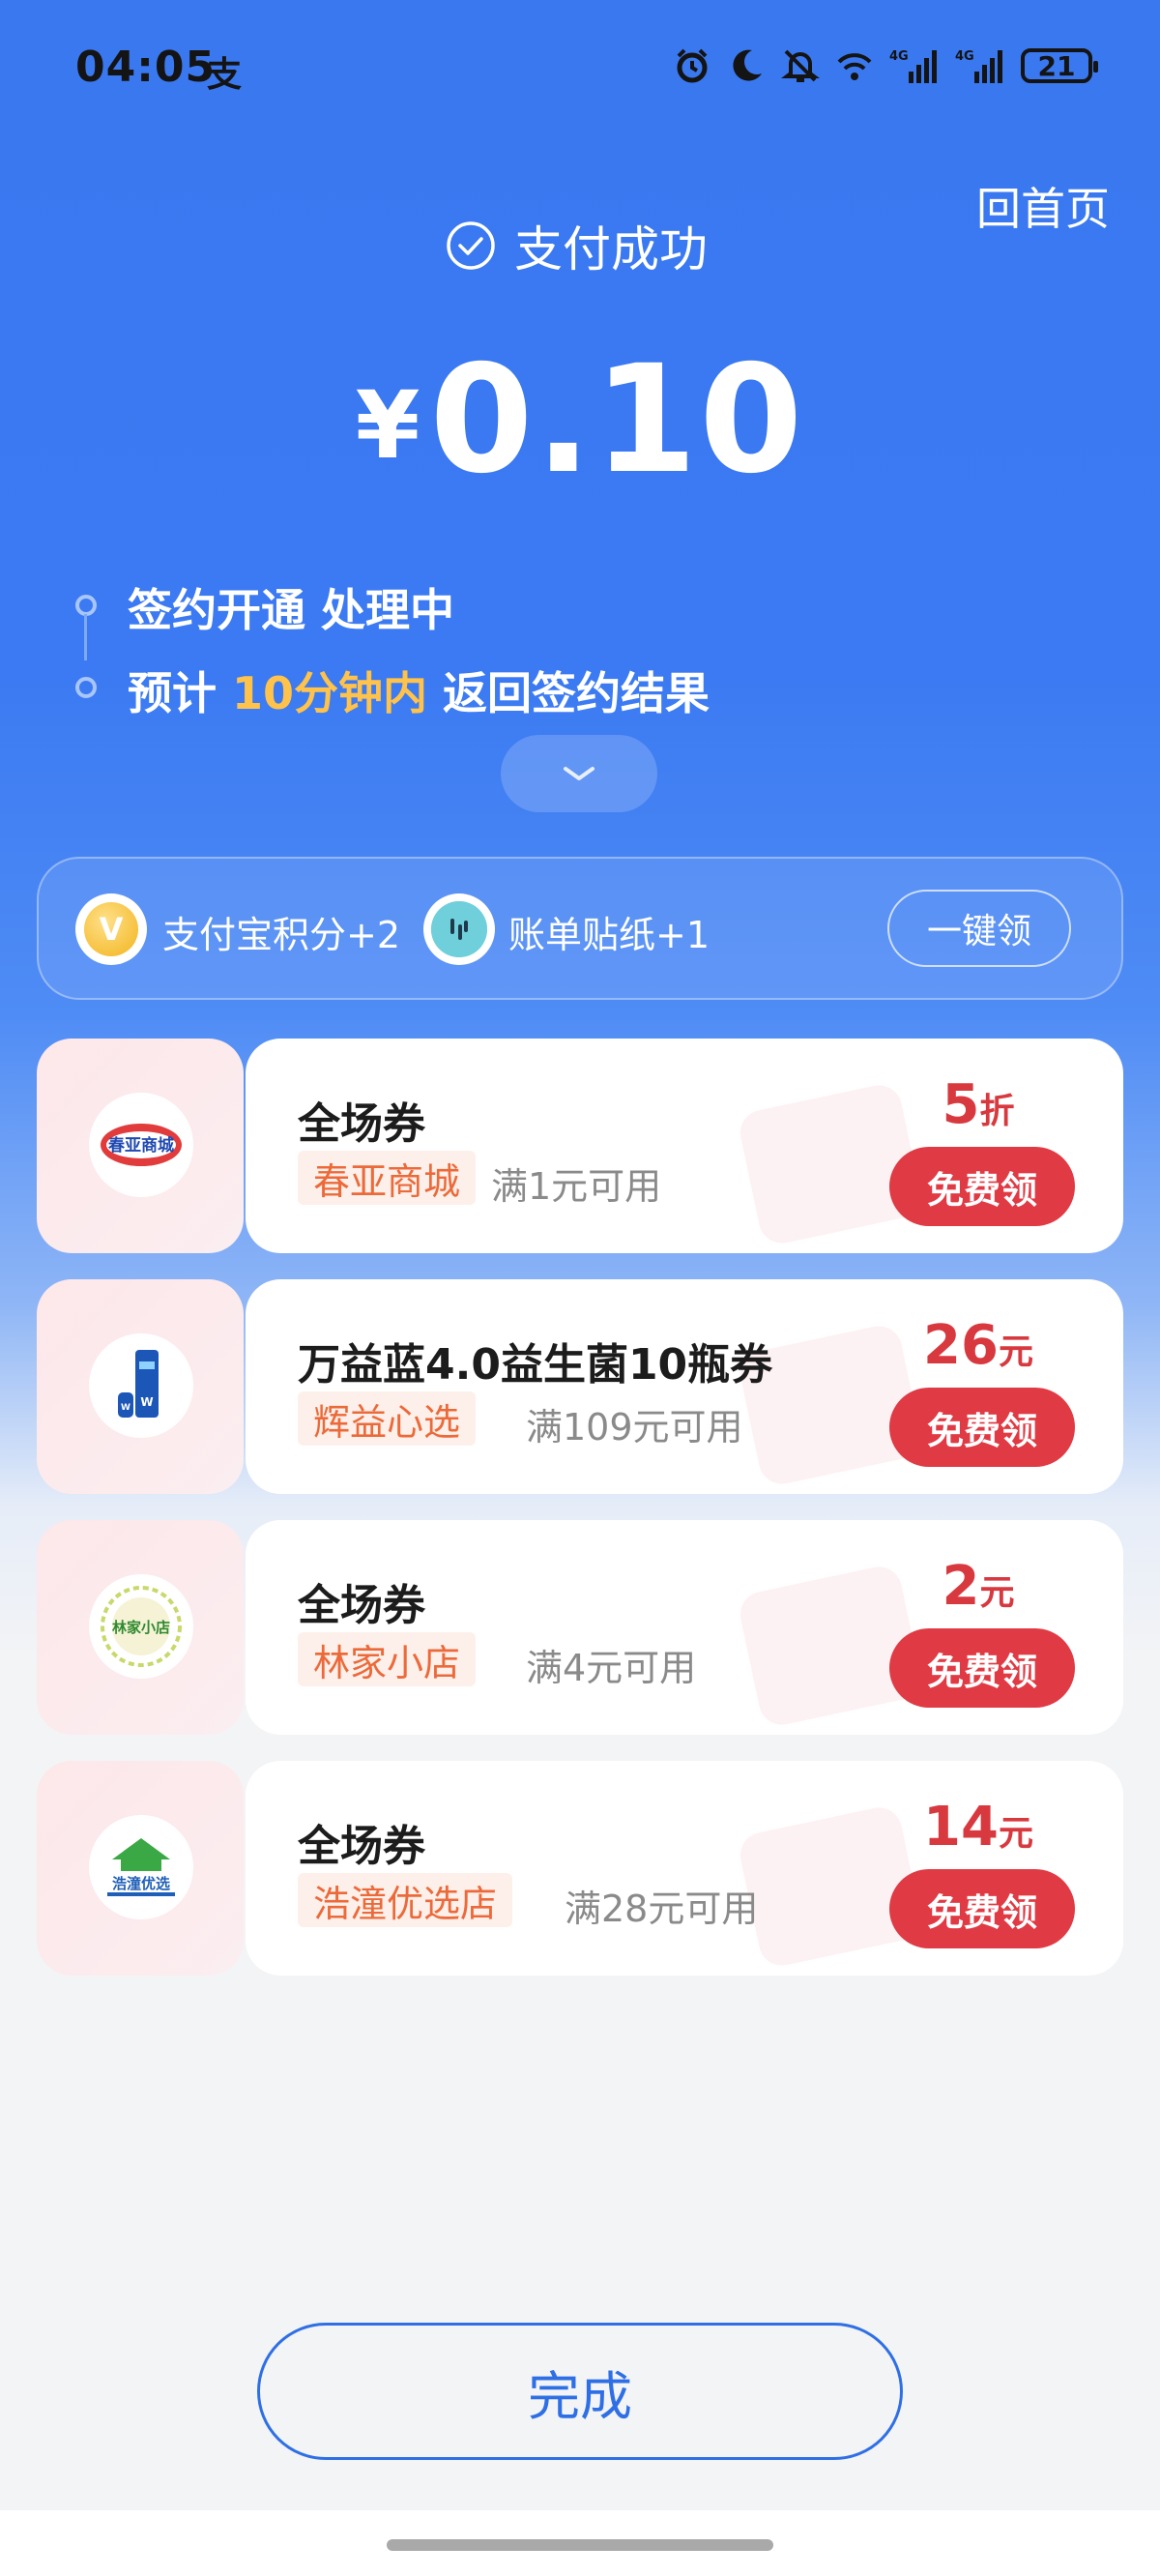  I want to click on timeline-step-2-suffix: 返回签约结果, so click(568, 693).